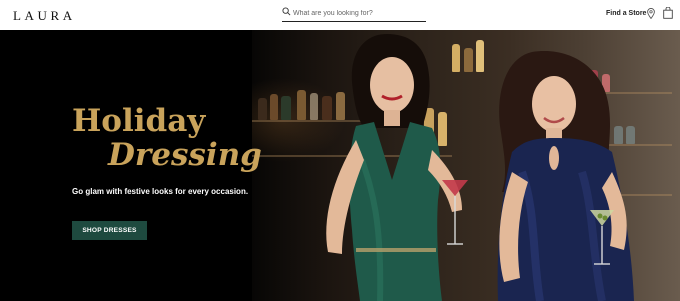 The image size is (680, 301). What do you see at coordinates (668, 13) in the screenshot?
I see `shopping-bag-icon` at bounding box center [668, 13].